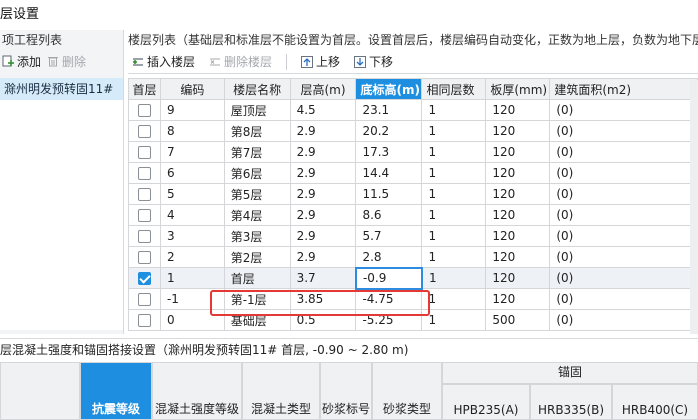 This screenshot has height=420, width=698. What do you see at coordinates (192, 194) in the screenshot?
I see `code-cell: 5` at bounding box center [192, 194].